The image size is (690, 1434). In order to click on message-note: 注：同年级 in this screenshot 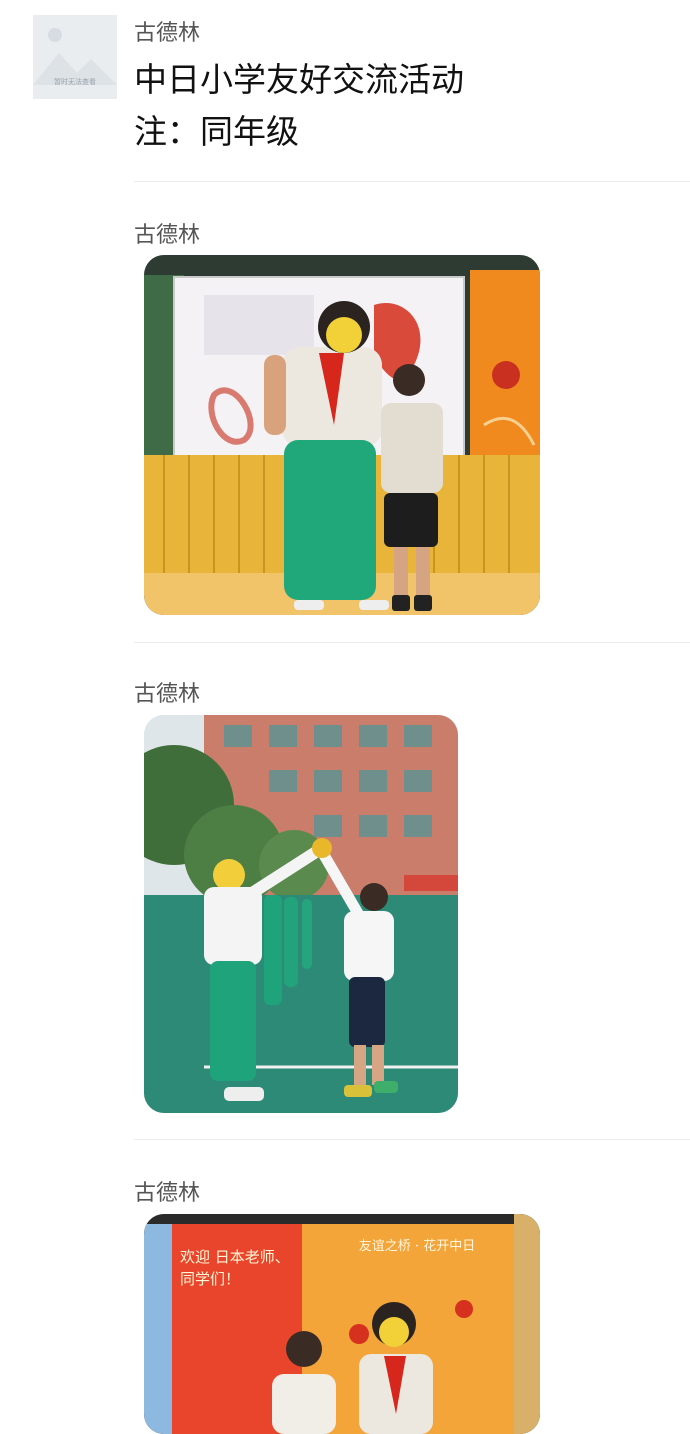, I will do `click(216, 131)`.